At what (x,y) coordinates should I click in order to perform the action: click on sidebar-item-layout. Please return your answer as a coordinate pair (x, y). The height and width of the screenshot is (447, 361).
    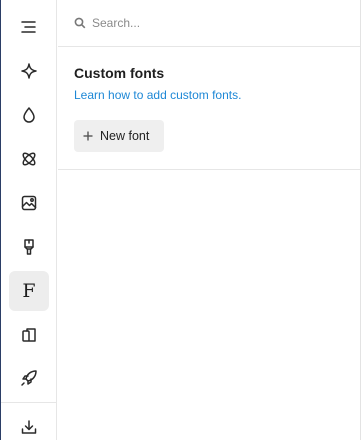
    Looking at the image, I should click on (29, 335).